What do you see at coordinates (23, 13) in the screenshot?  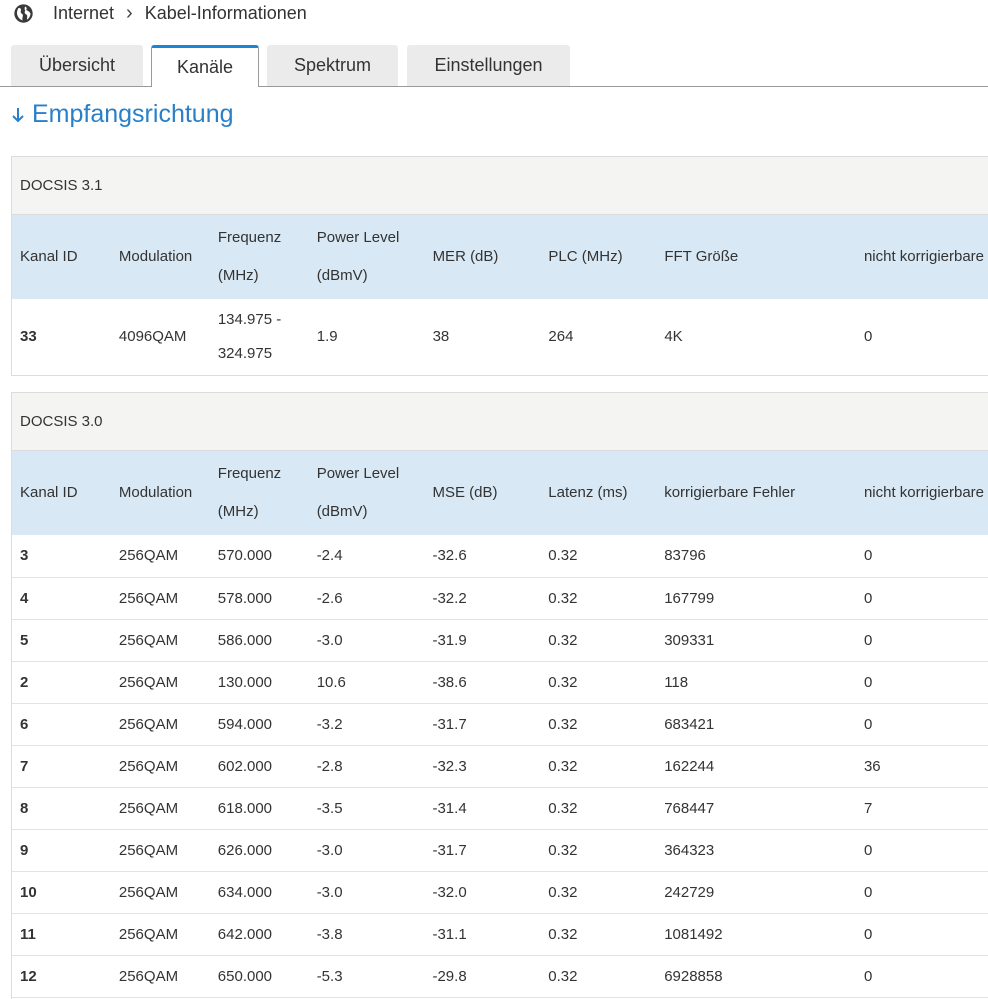 I see `globe-icon` at bounding box center [23, 13].